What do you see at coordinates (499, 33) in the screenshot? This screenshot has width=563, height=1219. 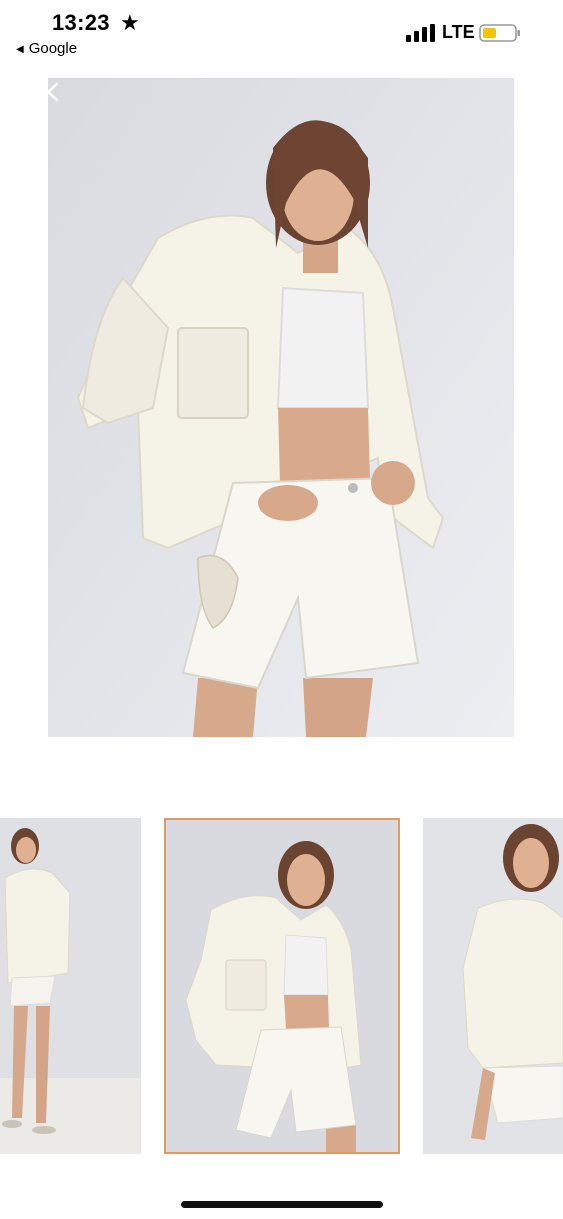 I see `battery-icon` at bounding box center [499, 33].